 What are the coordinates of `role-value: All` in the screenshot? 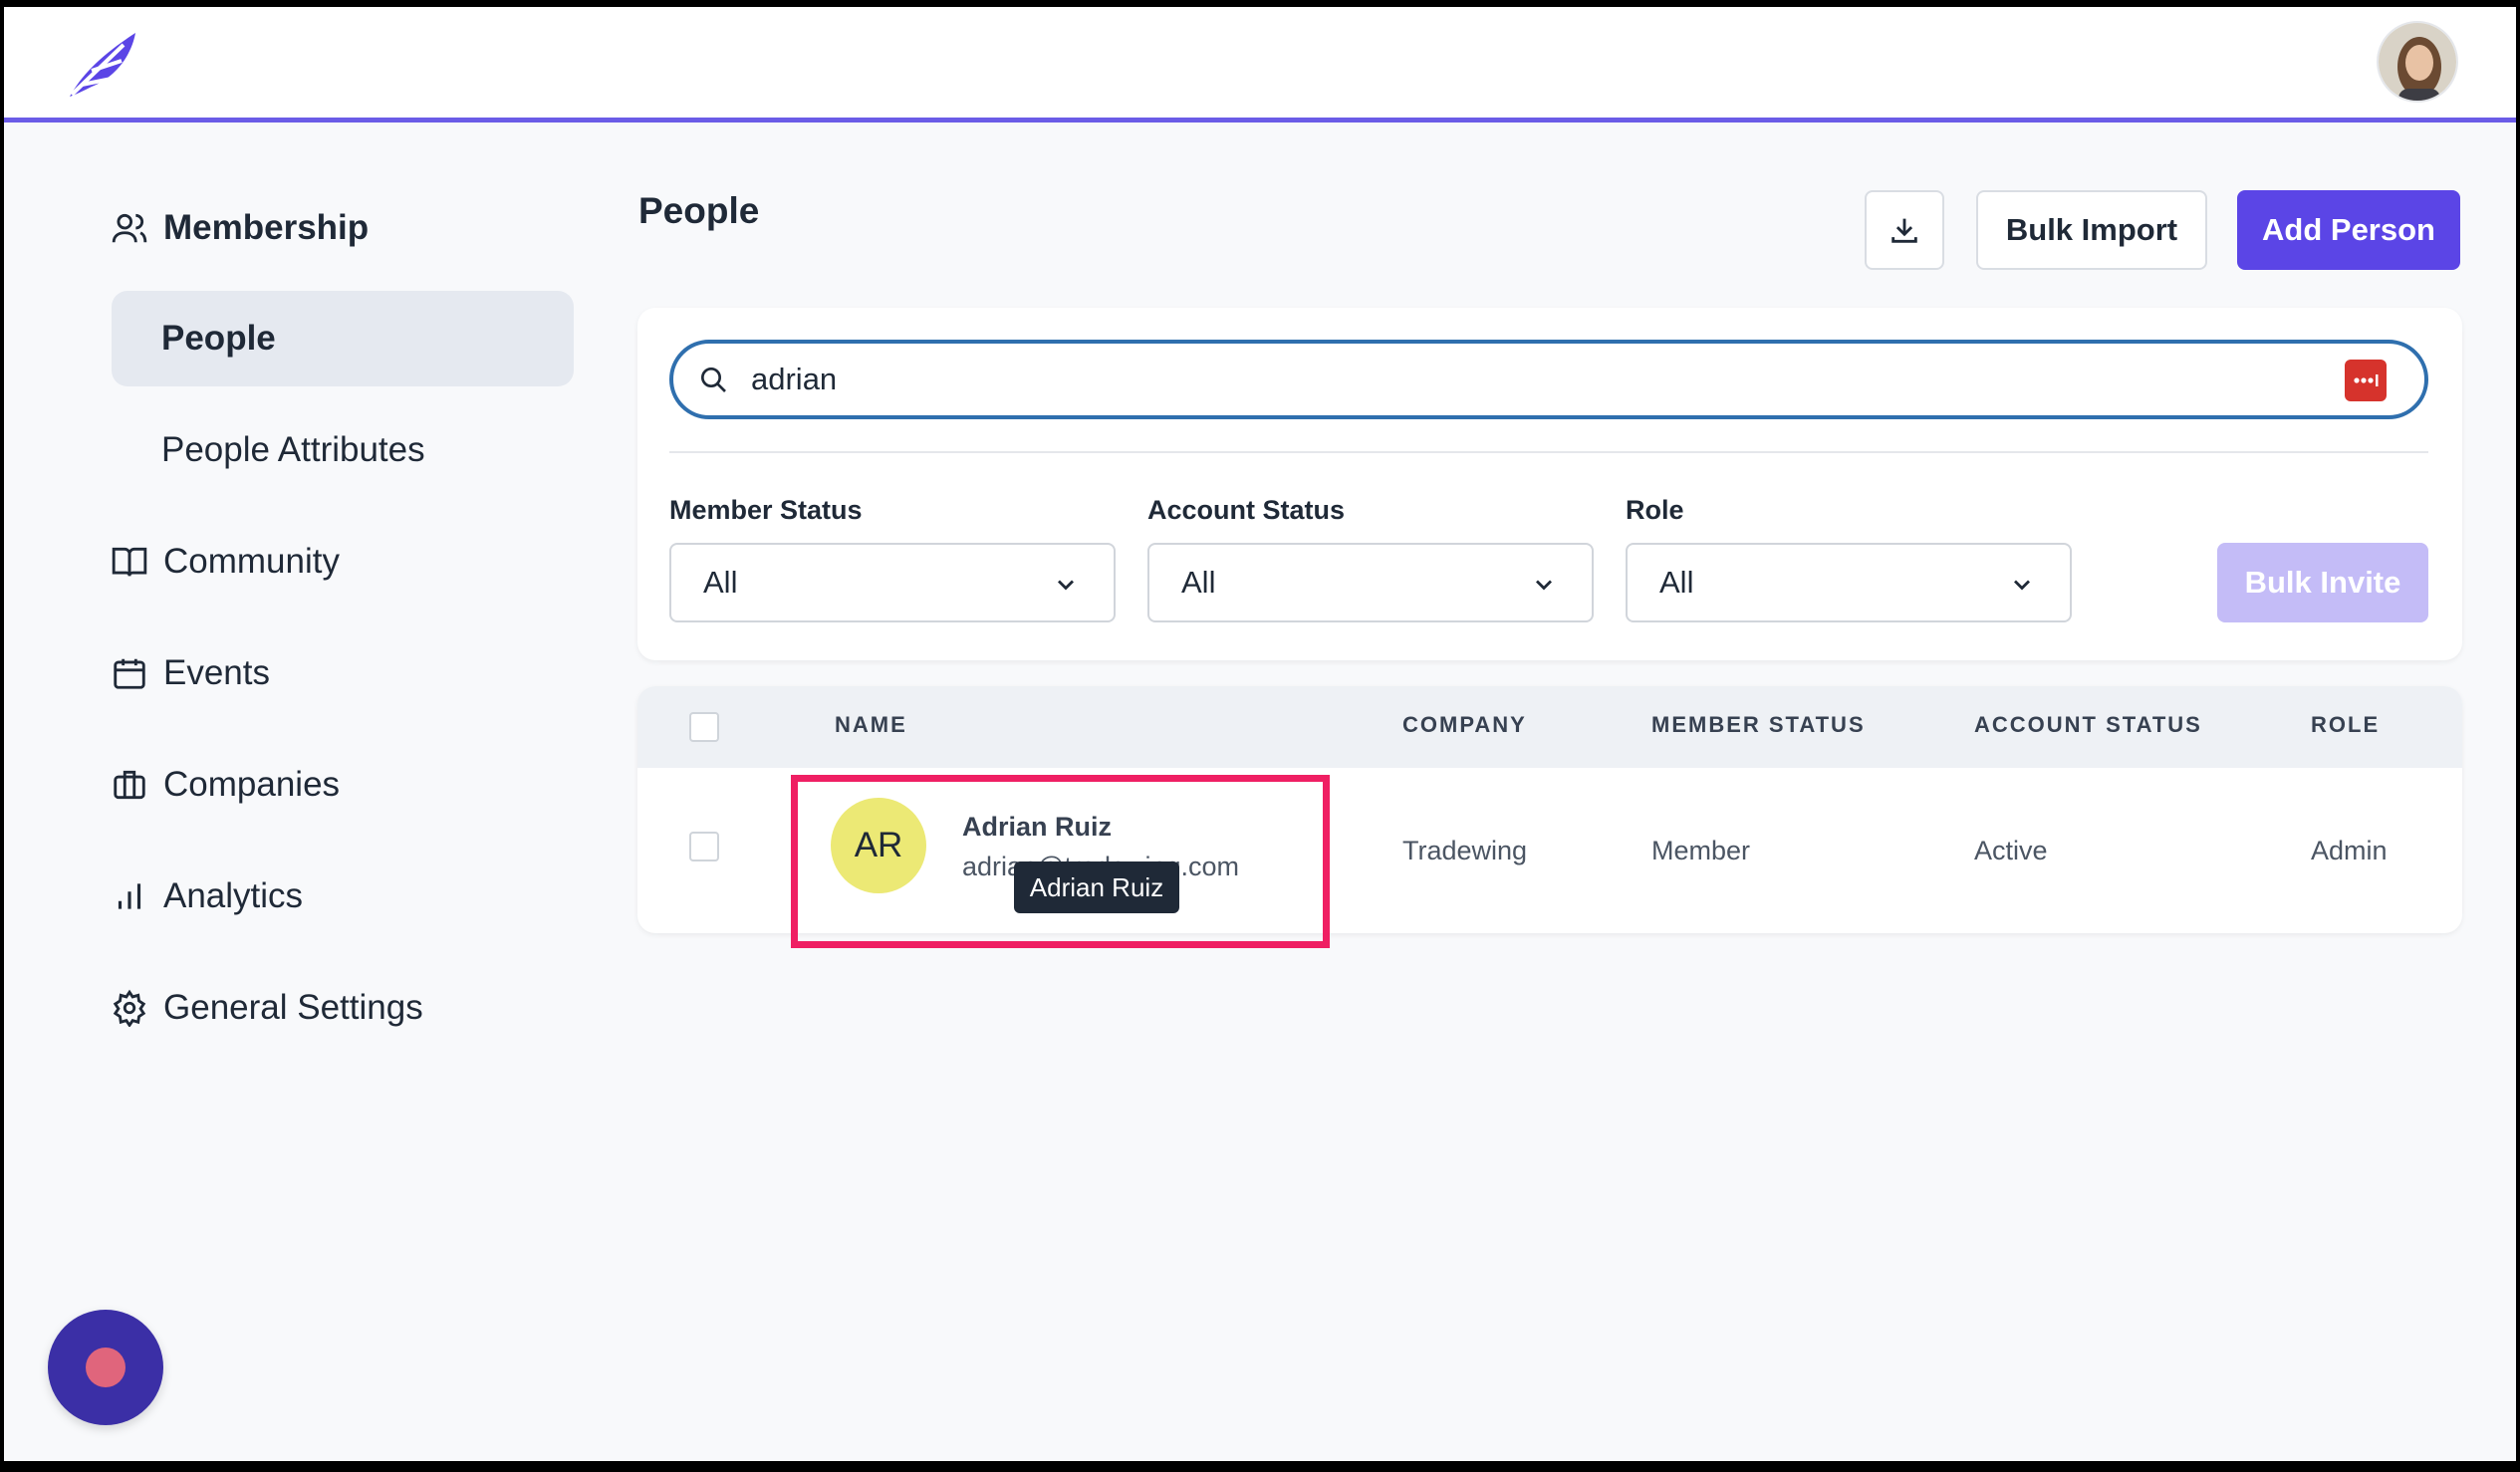 It's located at (1676, 582).